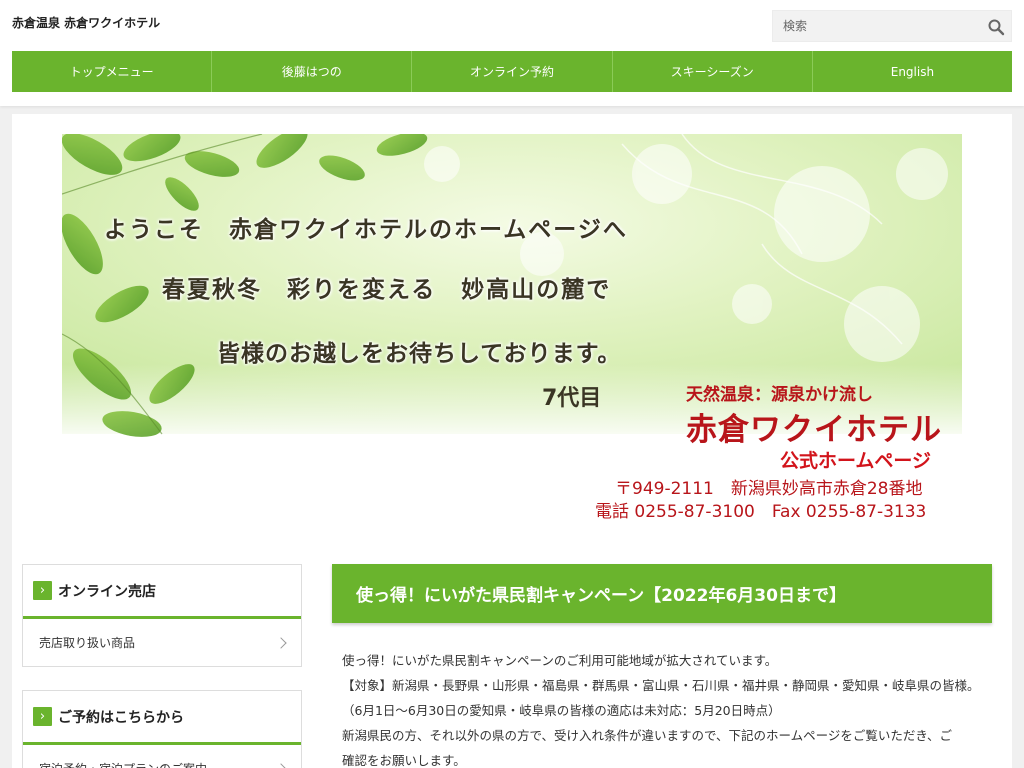 The height and width of the screenshot is (768, 1024). Describe the element at coordinates (419, 354) in the screenshot. I see `hero-greeting-line: 皆様のお越しをお待ちしております。` at that location.